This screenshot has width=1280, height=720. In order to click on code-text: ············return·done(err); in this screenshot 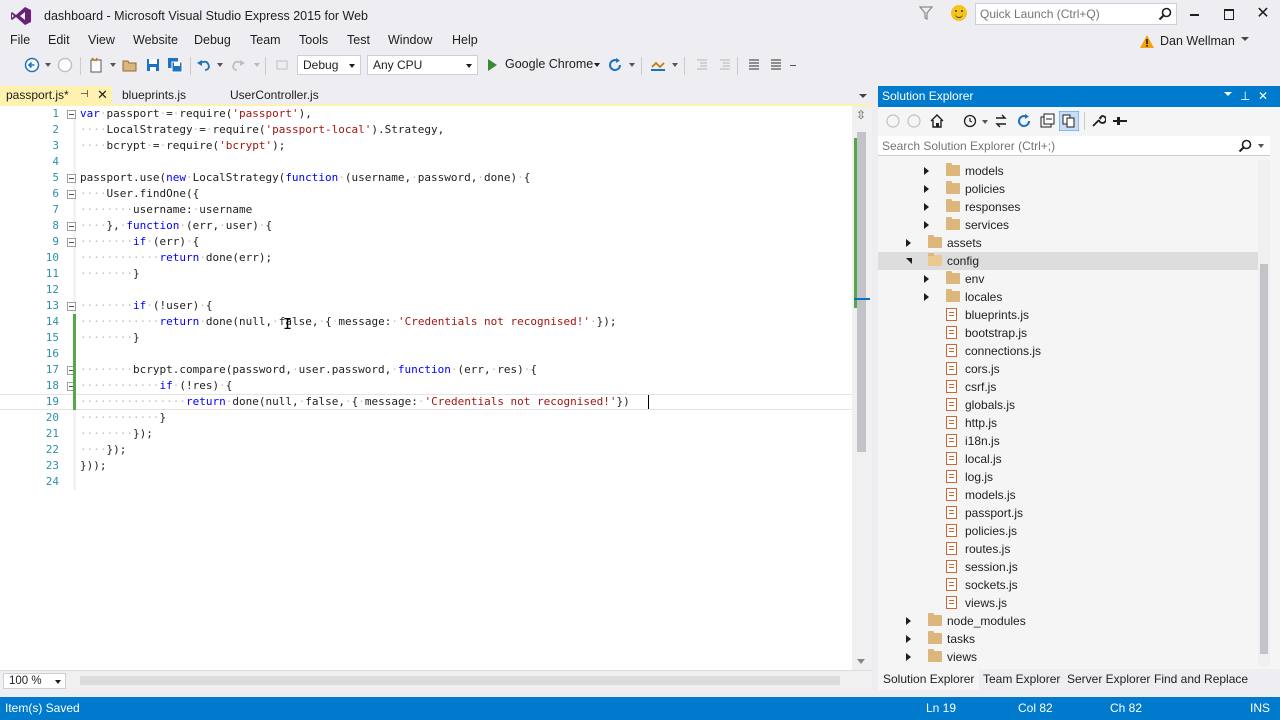, I will do `click(176, 258)`.